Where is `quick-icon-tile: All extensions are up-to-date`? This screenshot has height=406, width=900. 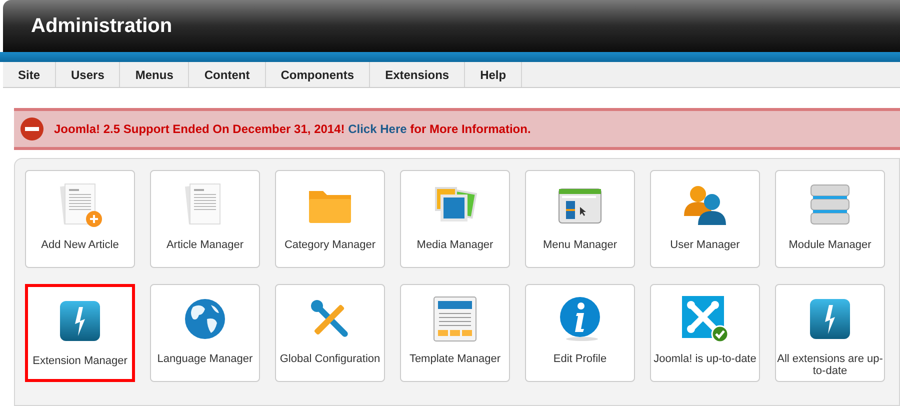
quick-icon-tile: All extensions are up-to-date is located at coordinates (830, 333).